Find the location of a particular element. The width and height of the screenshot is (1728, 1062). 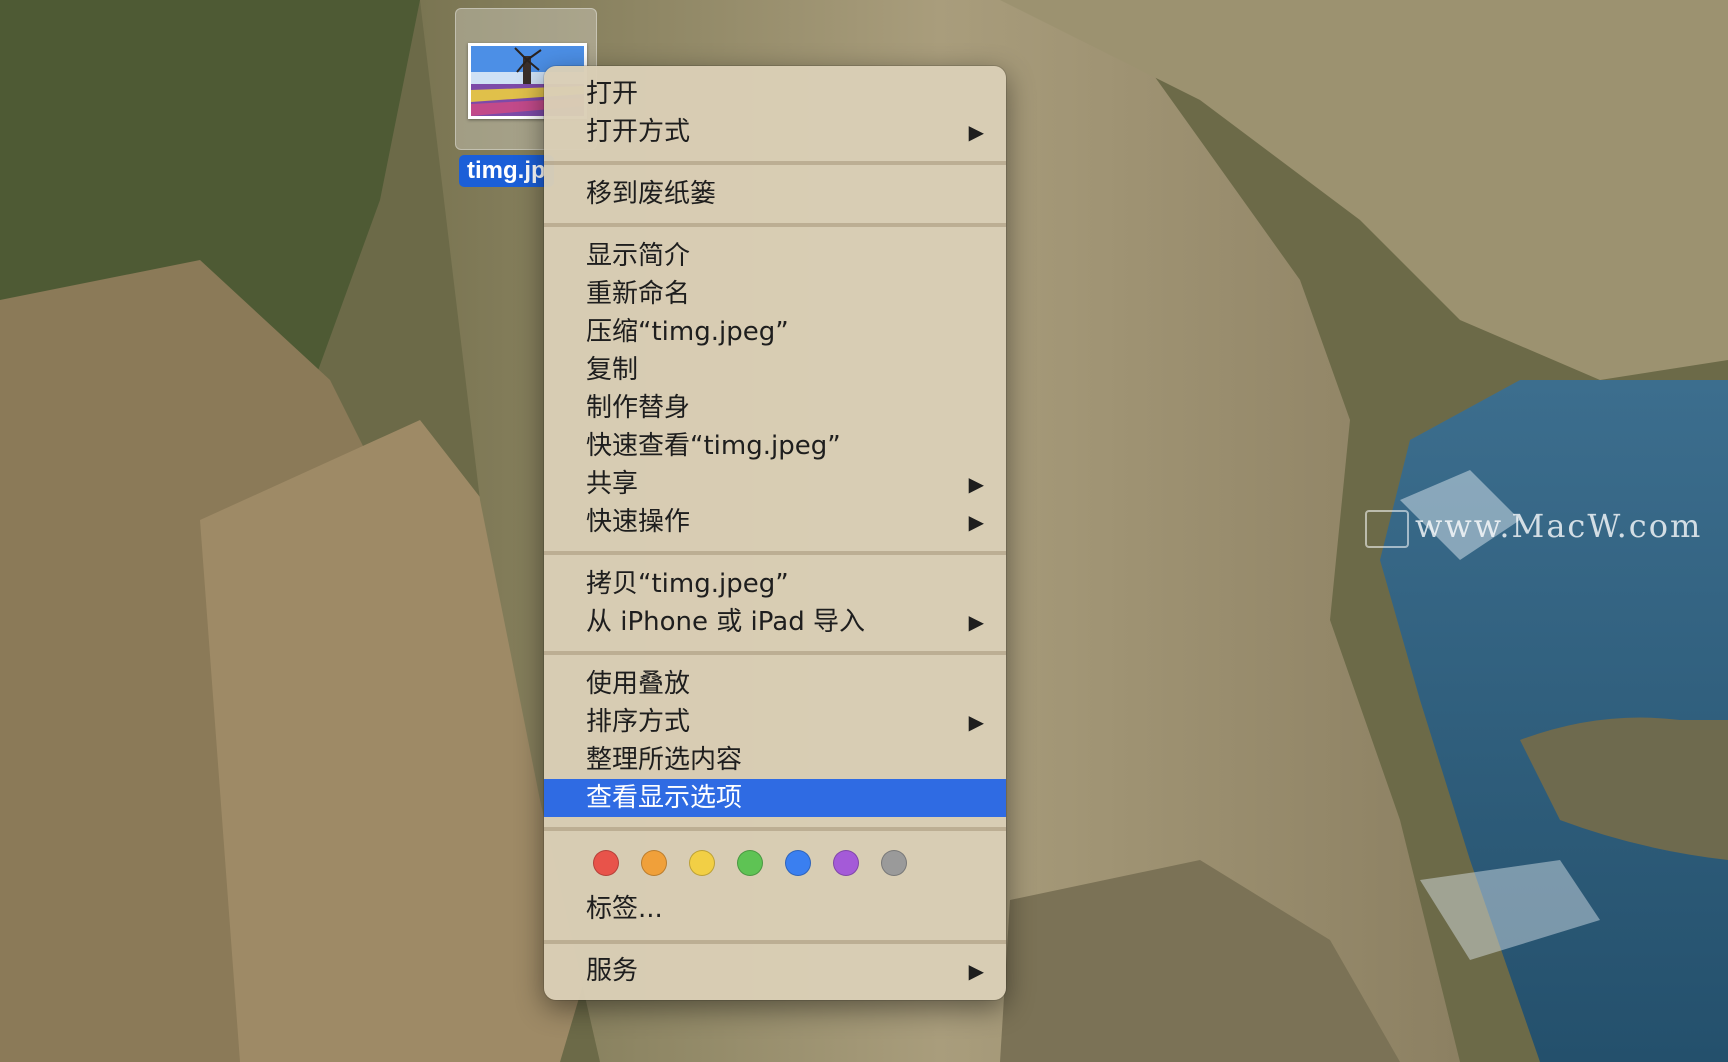

menu-item-label: 快速操作 is located at coordinates (638, 522).